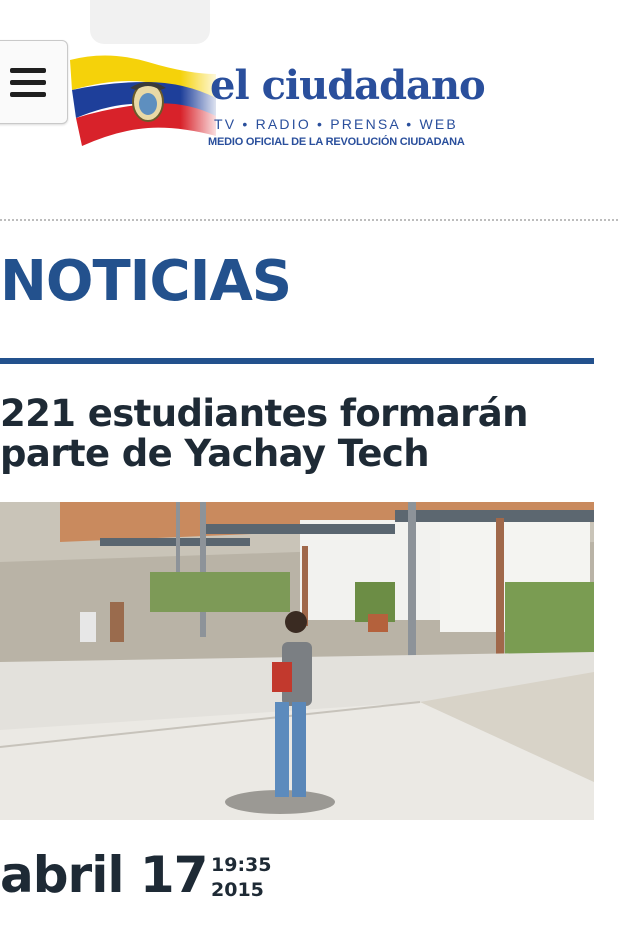 The width and height of the screenshot is (626, 950). I want to click on article-date-day: abril 17, so click(104, 875).